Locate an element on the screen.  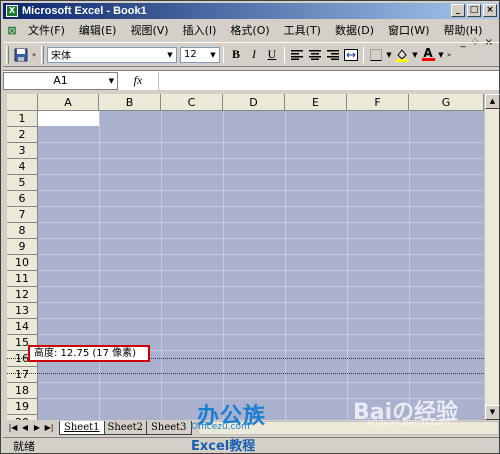
formatting-toolbar: » 宋体 ▼ 12 ▼ B I U ▼ ▼ A ▼ » is located at coordinates (251, 54).